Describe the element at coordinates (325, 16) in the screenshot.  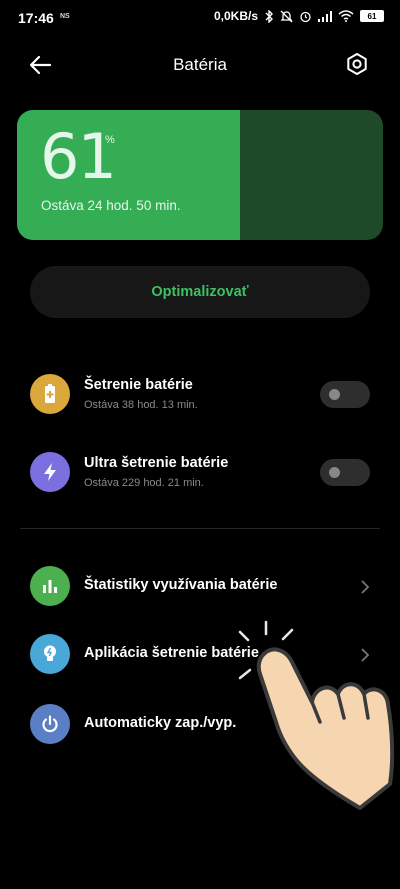
I see `signal-icon` at that location.